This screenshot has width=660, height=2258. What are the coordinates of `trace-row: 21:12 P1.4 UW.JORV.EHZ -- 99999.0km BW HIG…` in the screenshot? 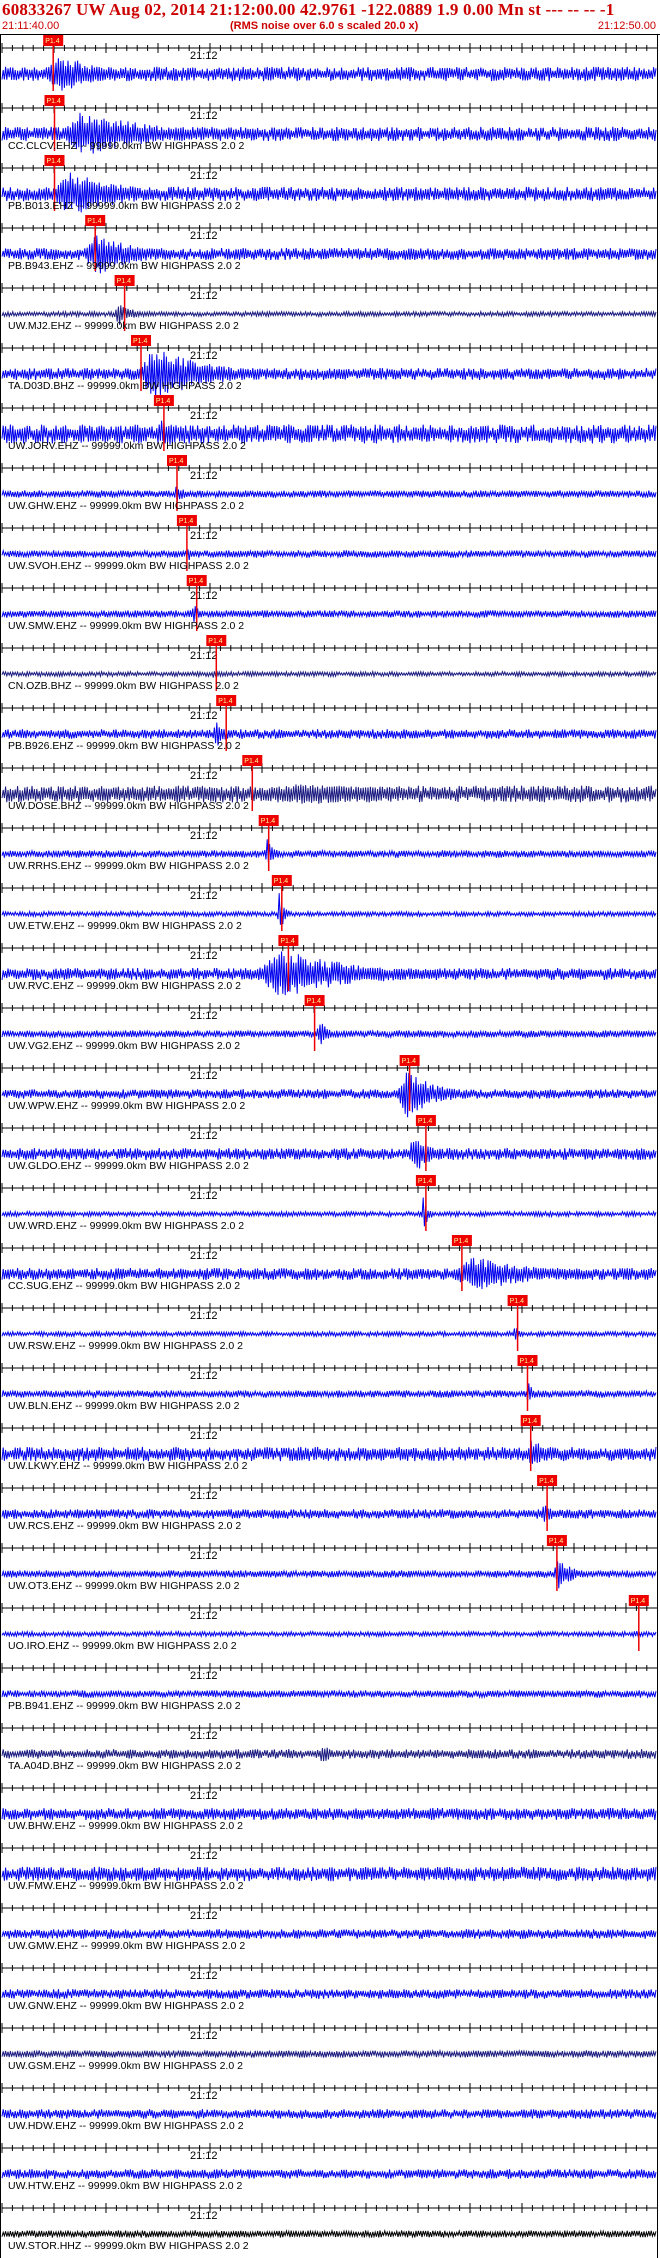 It's located at (329, 423).